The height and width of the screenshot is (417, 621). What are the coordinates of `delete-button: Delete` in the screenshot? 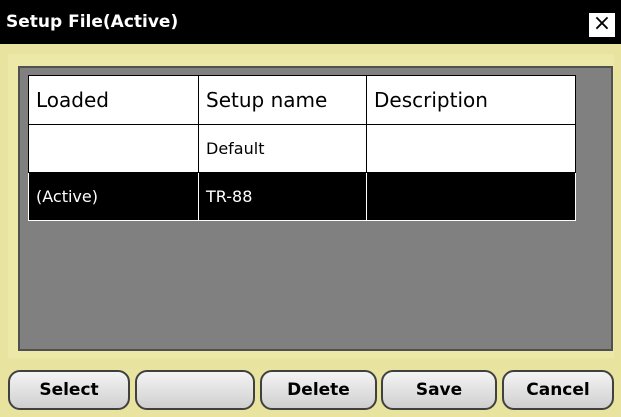 It's located at (318, 390).